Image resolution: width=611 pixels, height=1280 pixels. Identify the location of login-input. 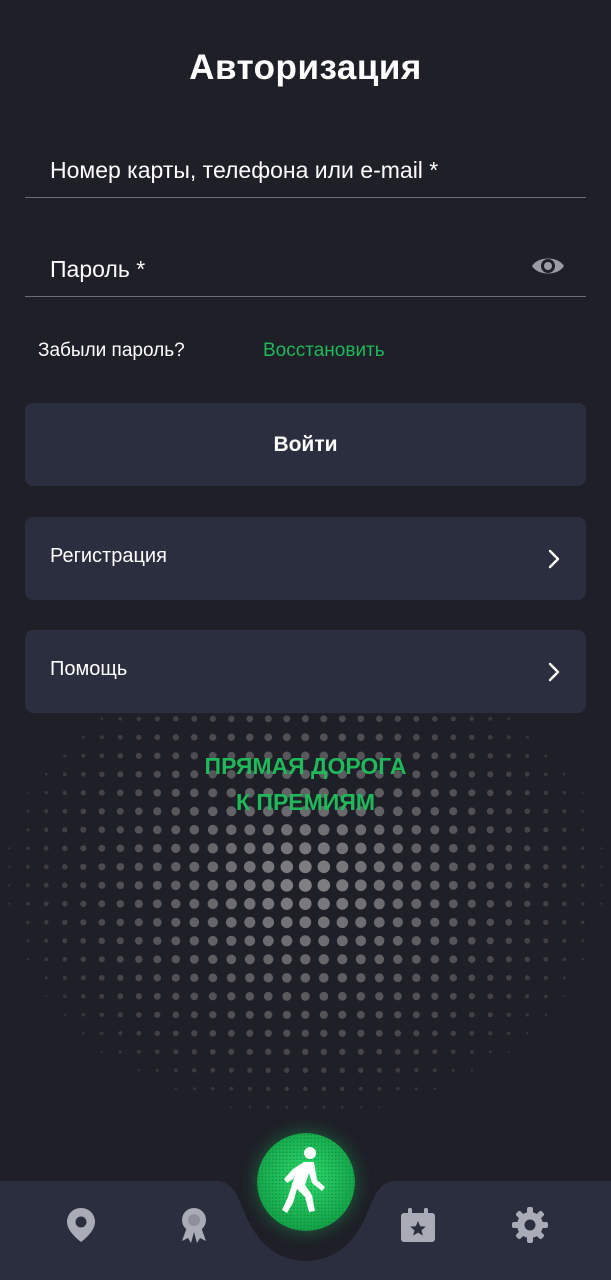
(290, 170).